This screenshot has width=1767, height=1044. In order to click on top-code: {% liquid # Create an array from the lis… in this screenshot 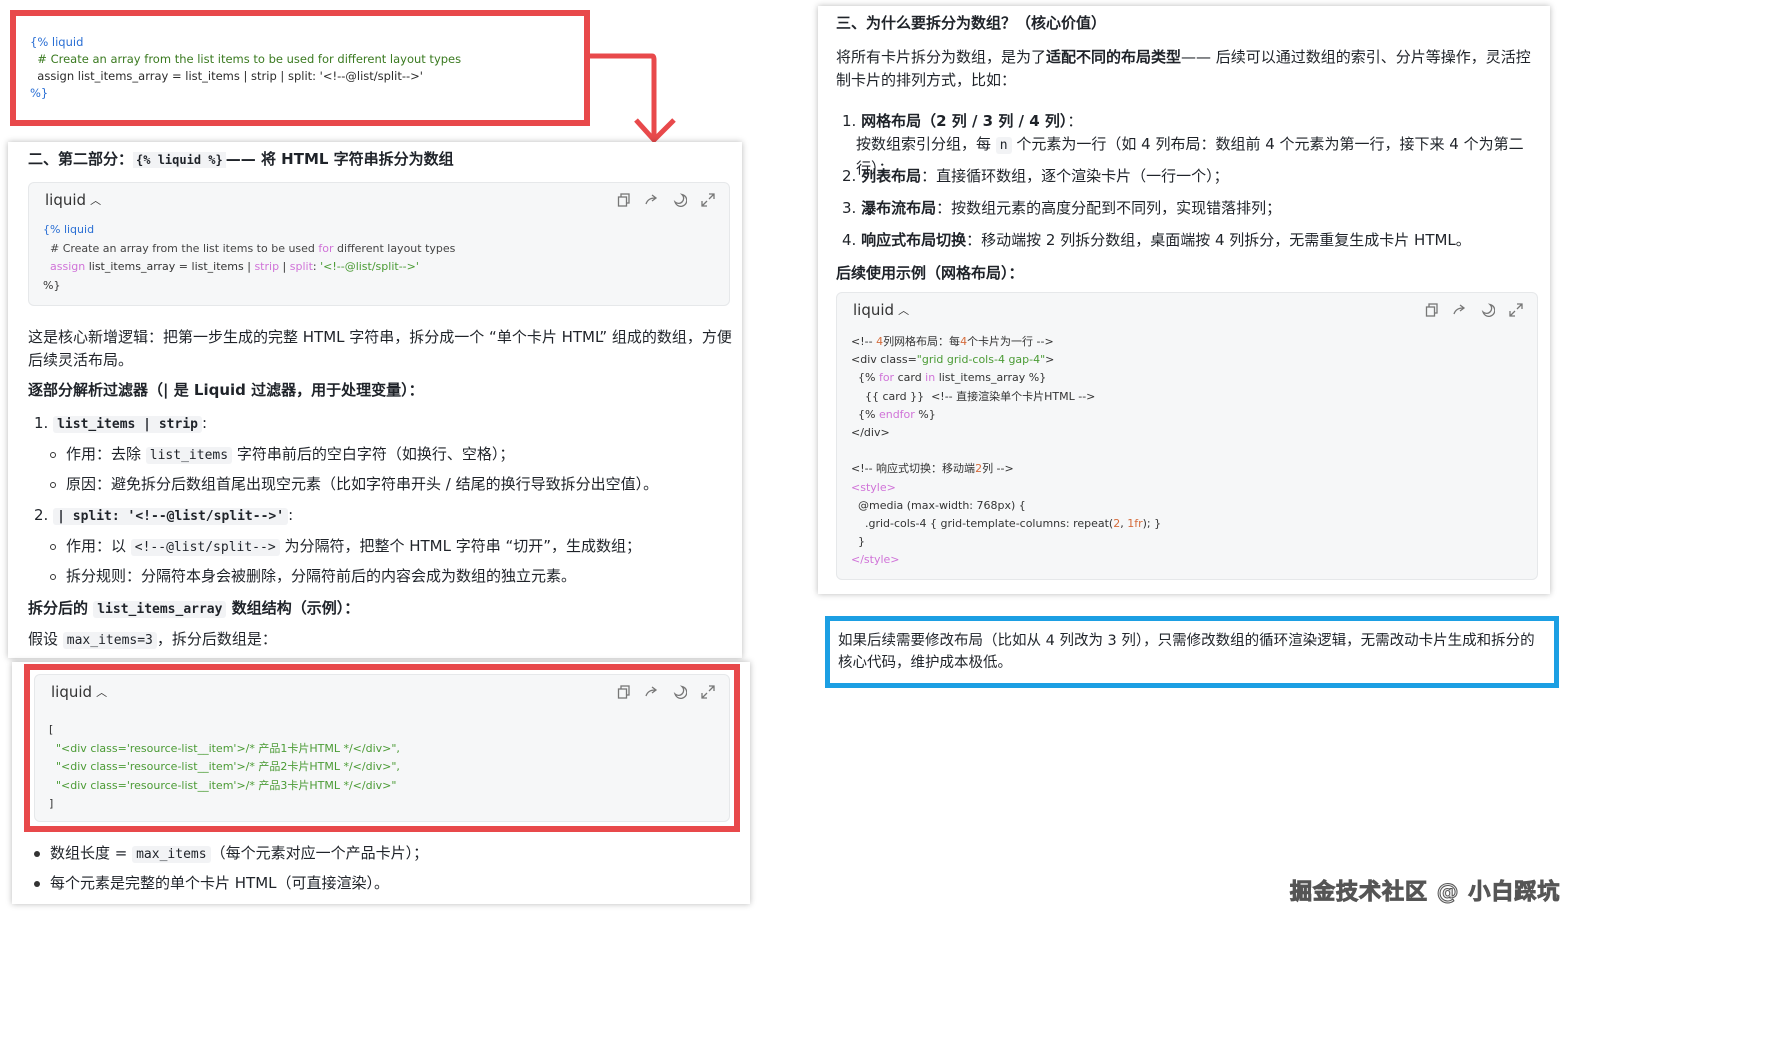, I will do `click(245, 68)`.